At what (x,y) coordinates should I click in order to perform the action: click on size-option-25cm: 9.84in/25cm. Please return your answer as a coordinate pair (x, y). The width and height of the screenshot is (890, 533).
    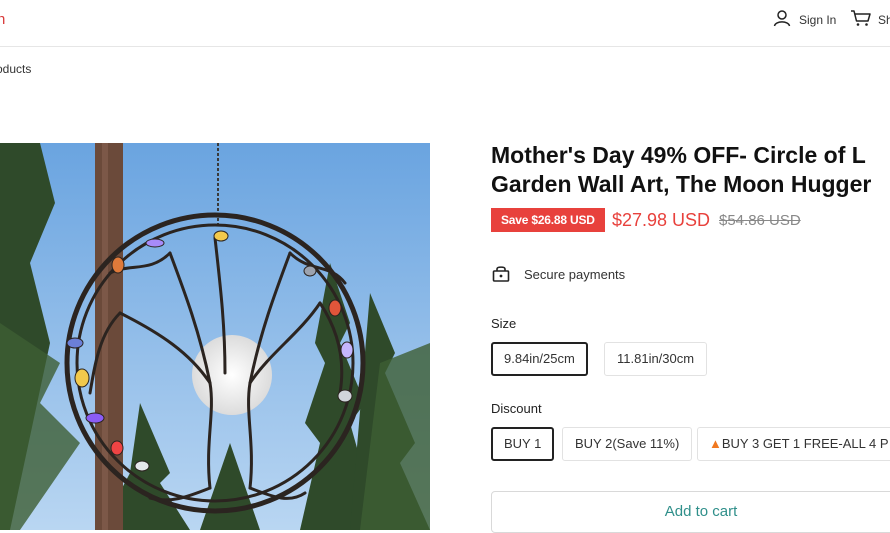
    Looking at the image, I should click on (539, 359).